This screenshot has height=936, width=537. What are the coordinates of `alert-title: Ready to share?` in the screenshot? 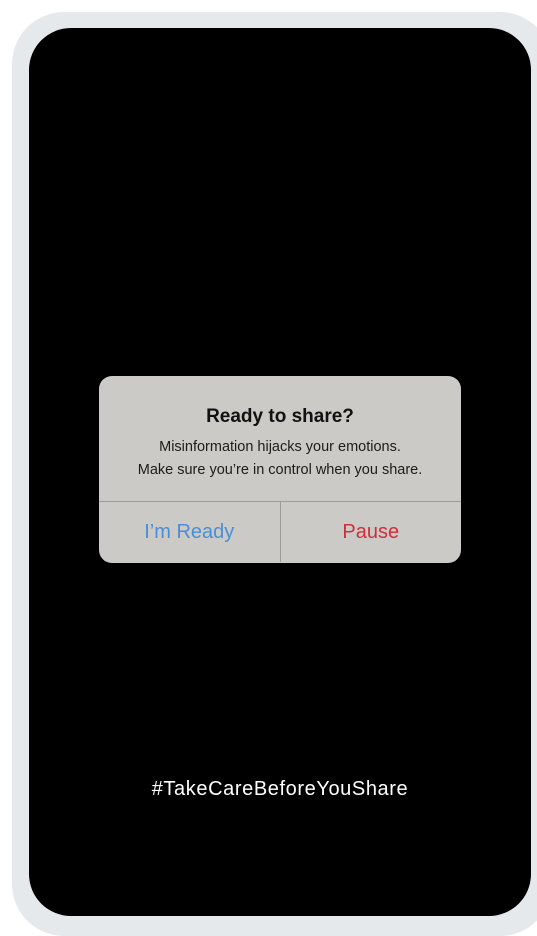 It's located at (280, 416).